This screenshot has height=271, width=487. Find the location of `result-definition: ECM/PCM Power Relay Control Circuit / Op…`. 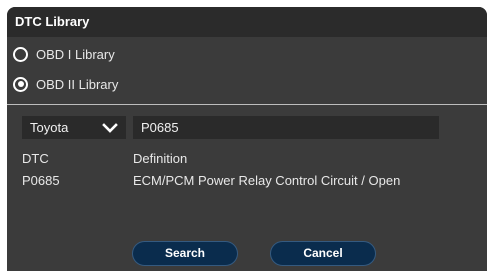

result-definition: ECM/PCM Power Relay Control Circuit / Op… is located at coordinates (267, 180).